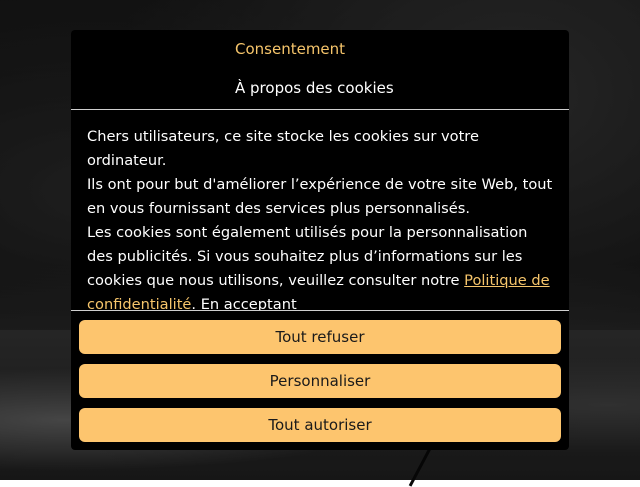 This screenshot has height=487, width=640. I want to click on allow-all-button: Tout autoriser, so click(320, 425).